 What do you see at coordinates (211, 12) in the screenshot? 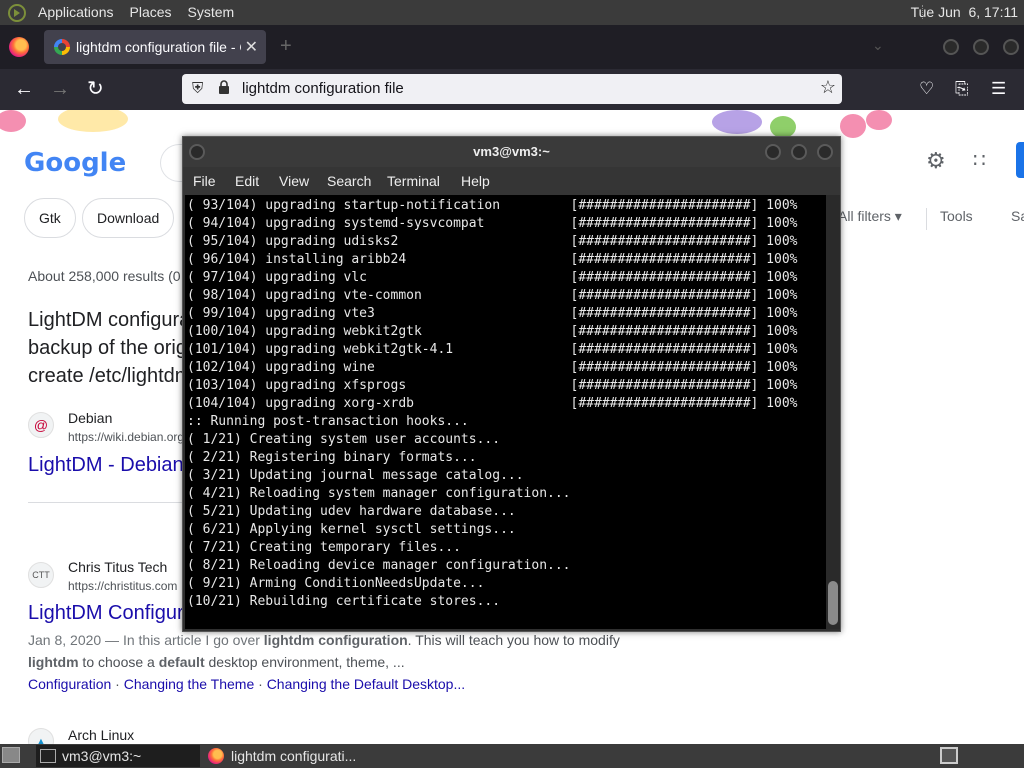
I see `system-menu: System` at bounding box center [211, 12].